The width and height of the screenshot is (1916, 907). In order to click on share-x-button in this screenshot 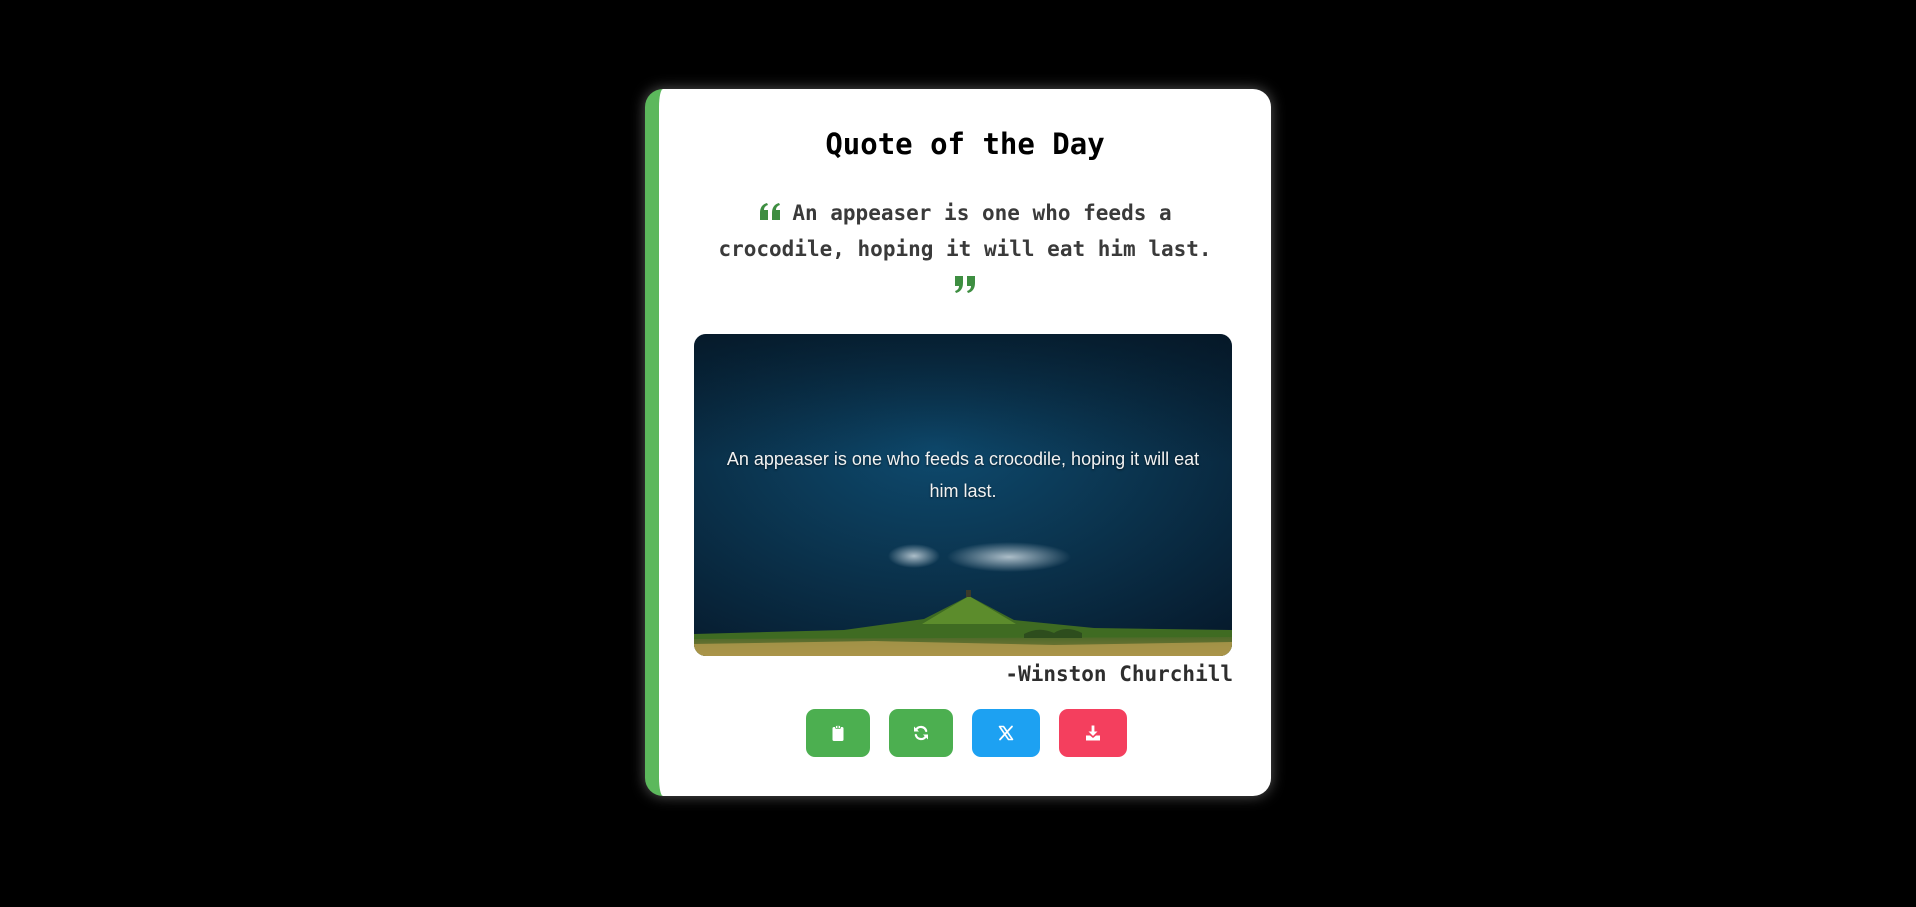, I will do `click(1005, 733)`.